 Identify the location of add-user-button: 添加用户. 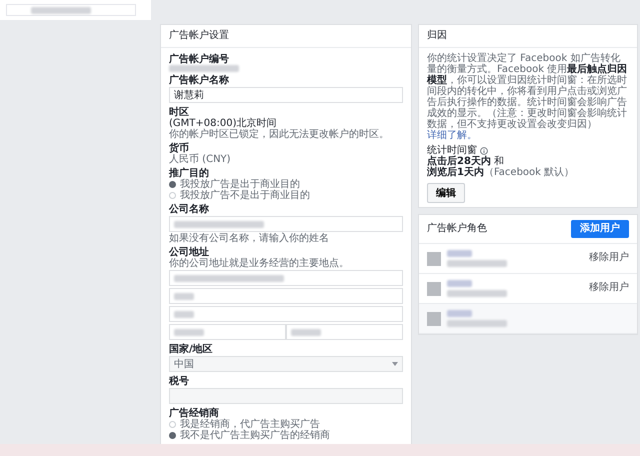
(600, 229).